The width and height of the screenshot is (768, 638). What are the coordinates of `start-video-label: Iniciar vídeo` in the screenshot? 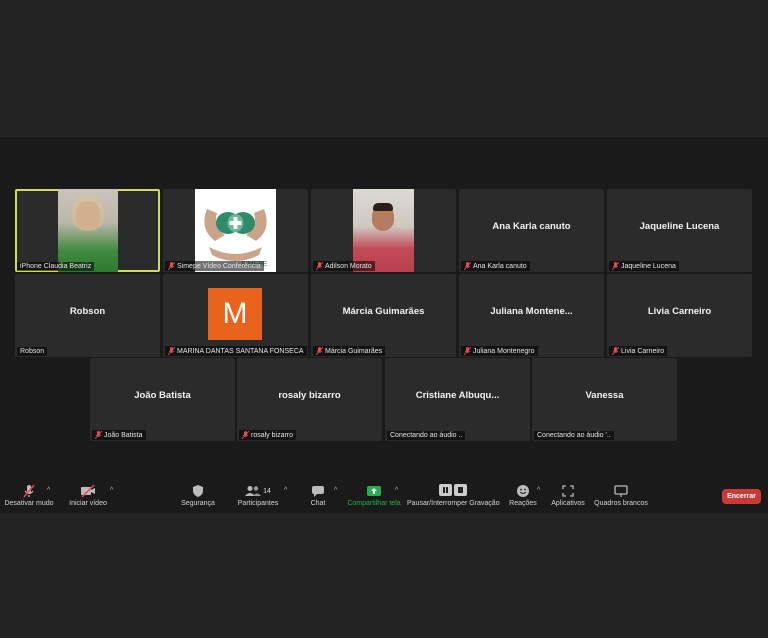 It's located at (88, 503).